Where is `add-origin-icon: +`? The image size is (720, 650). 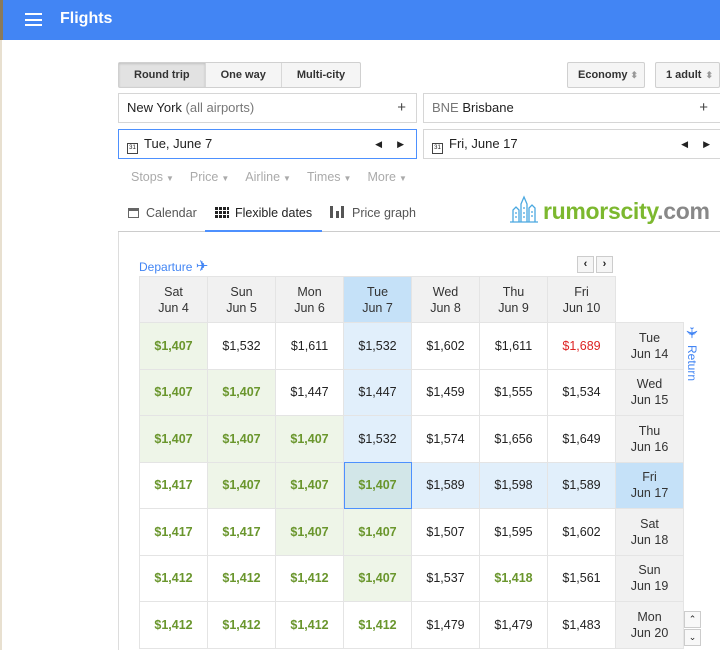
add-origin-icon: + is located at coordinates (401, 108).